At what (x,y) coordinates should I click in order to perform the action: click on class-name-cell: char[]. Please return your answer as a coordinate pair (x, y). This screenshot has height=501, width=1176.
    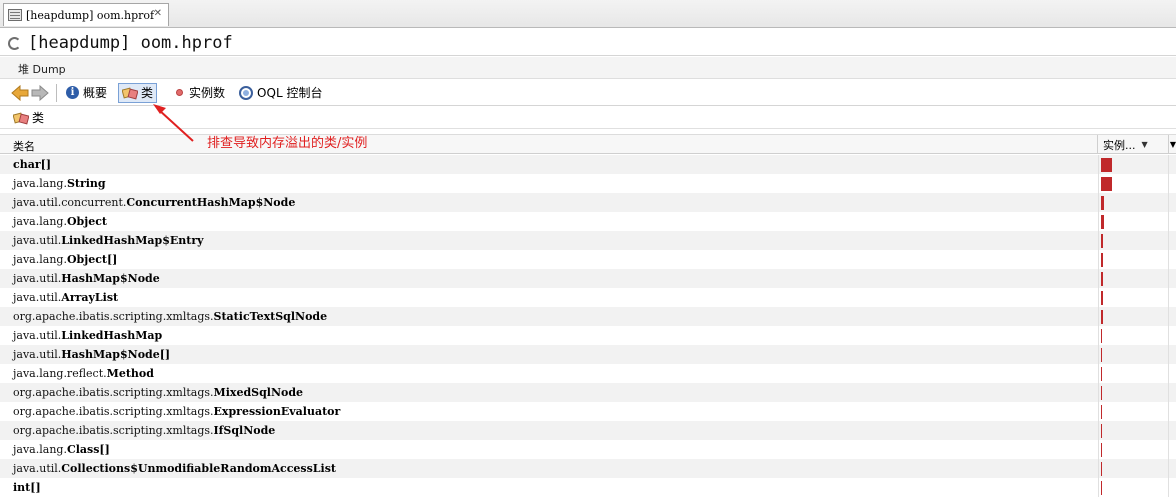
    Looking at the image, I should click on (32, 164).